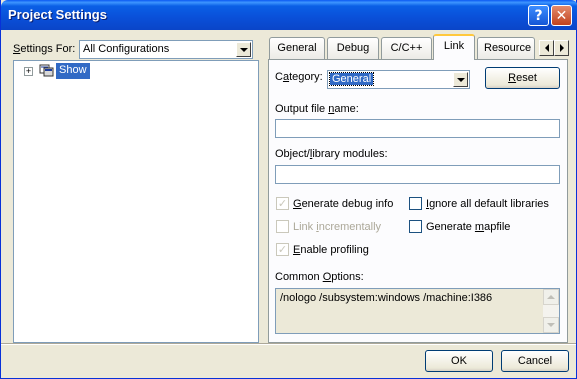 The image size is (577, 379). I want to click on arrow-left-icon, so click(546, 48).